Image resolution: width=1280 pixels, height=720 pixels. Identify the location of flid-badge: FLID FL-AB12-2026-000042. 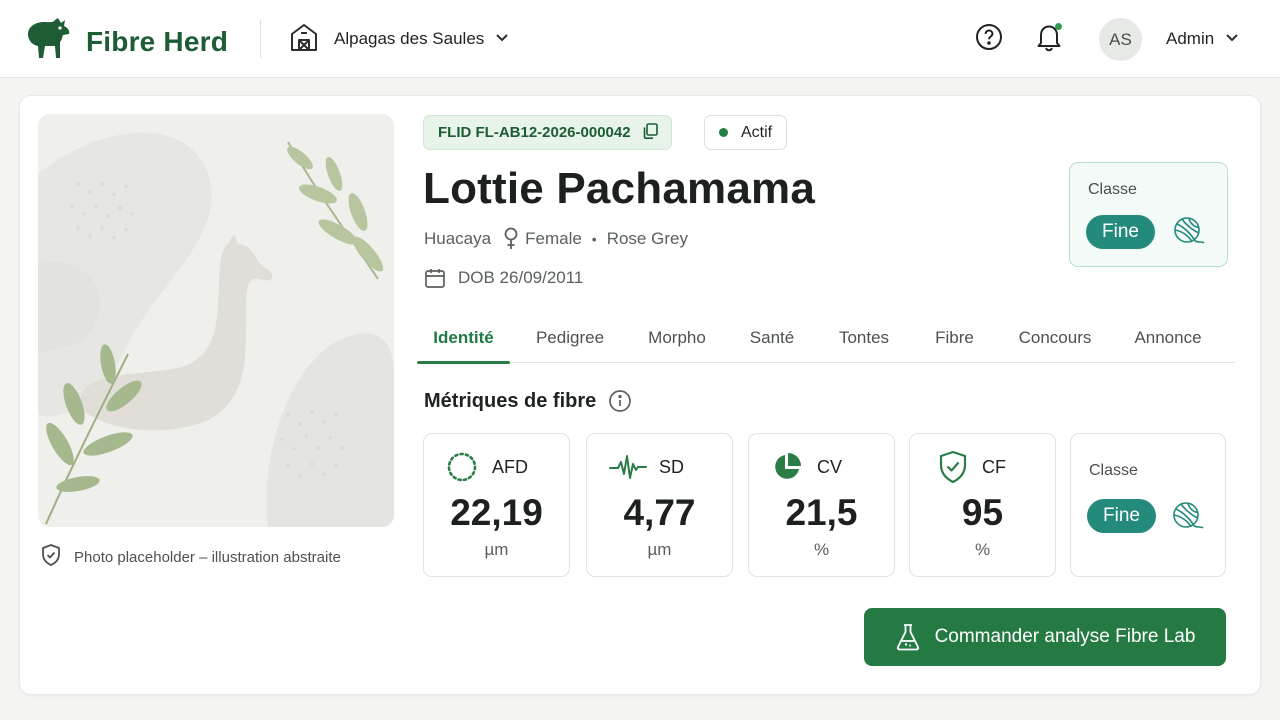
(547, 132).